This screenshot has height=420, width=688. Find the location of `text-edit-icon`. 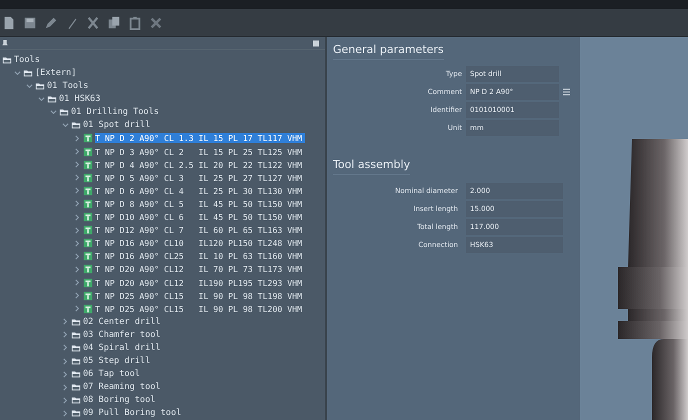

text-edit-icon is located at coordinates (566, 92).